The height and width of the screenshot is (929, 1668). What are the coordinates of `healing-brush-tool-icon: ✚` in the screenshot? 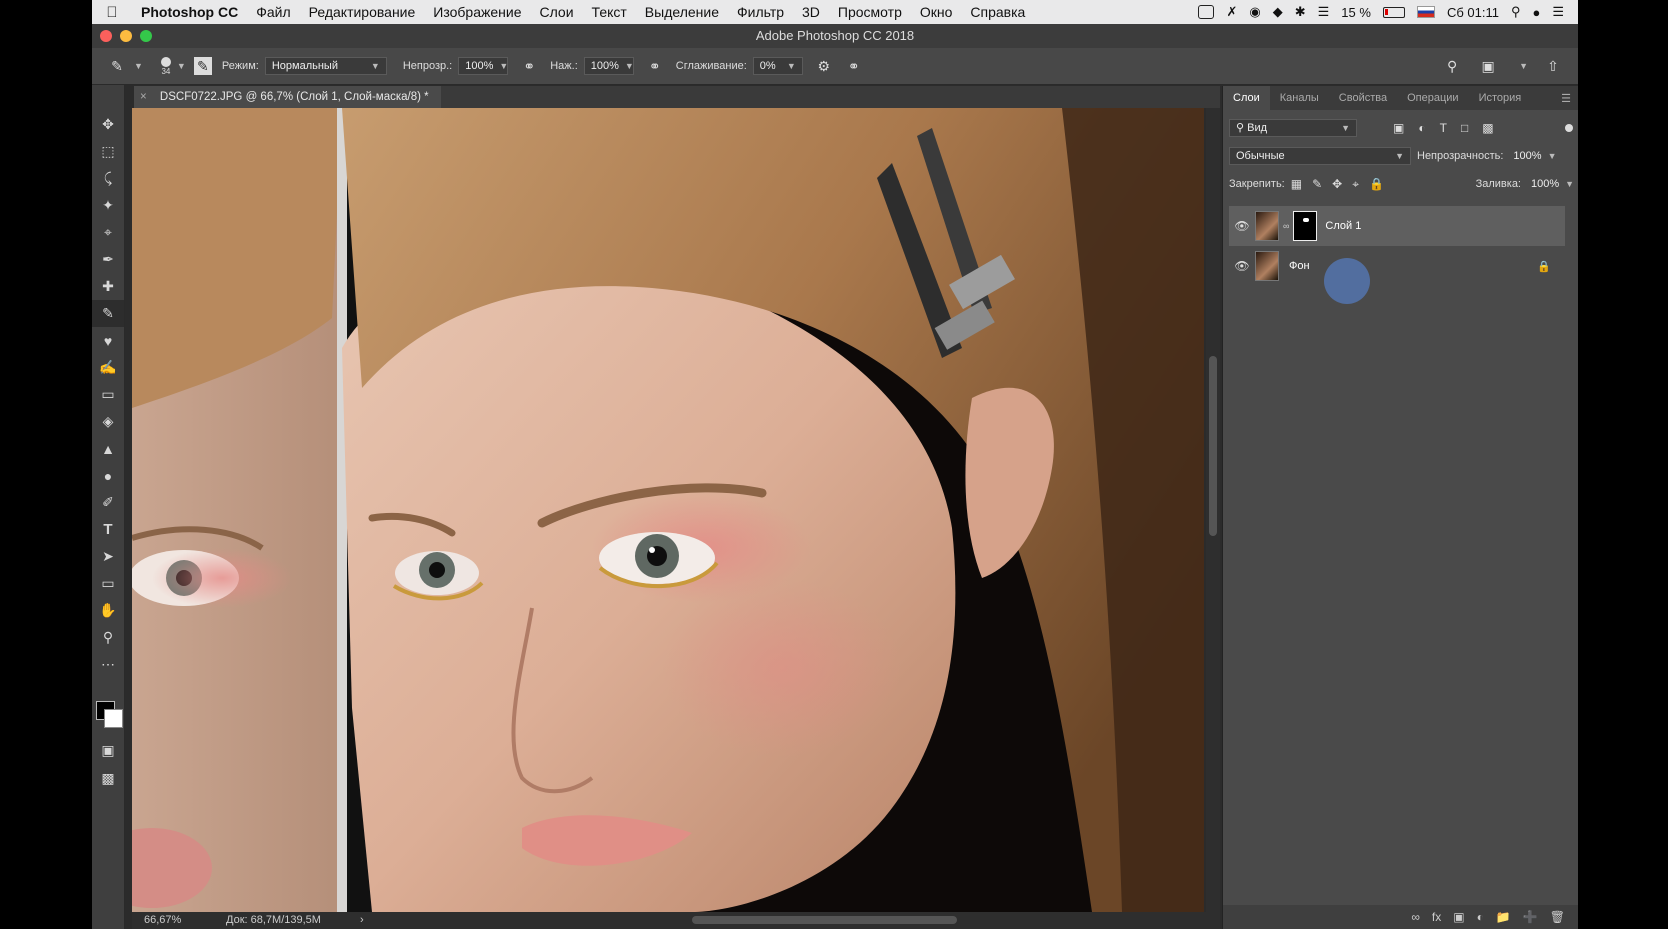 It's located at (108, 286).